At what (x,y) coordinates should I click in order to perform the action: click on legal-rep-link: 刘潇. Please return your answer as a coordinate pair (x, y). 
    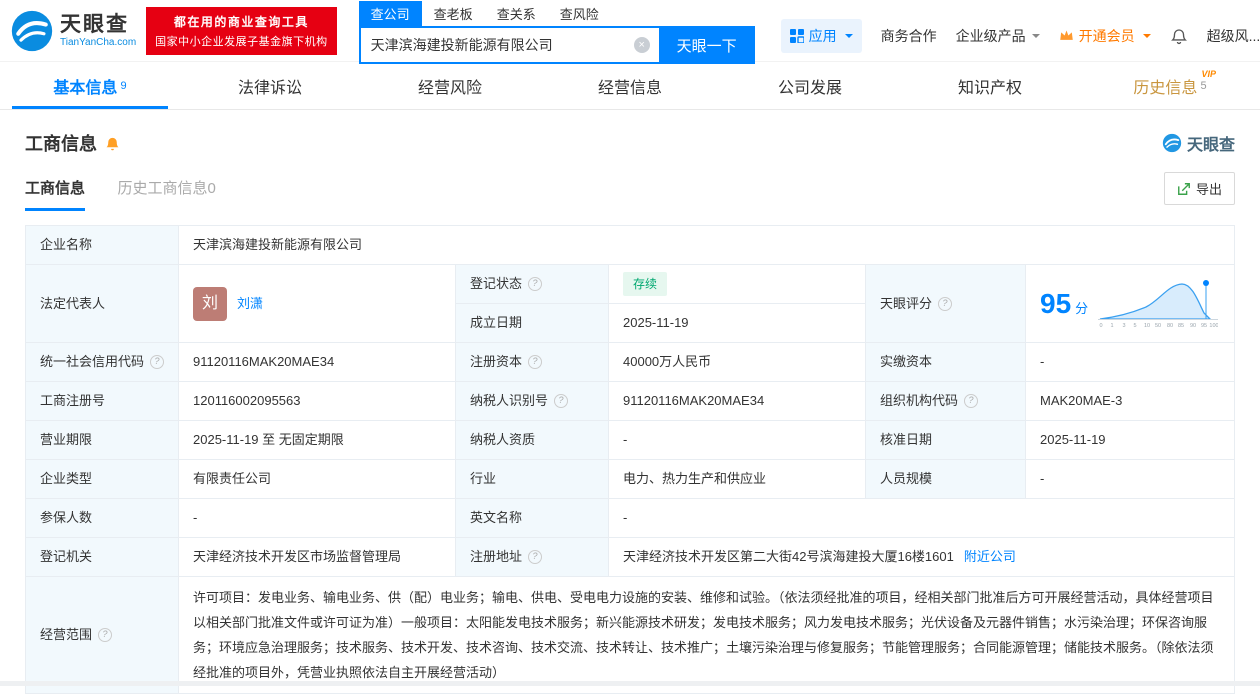
    Looking at the image, I should click on (250, 304).